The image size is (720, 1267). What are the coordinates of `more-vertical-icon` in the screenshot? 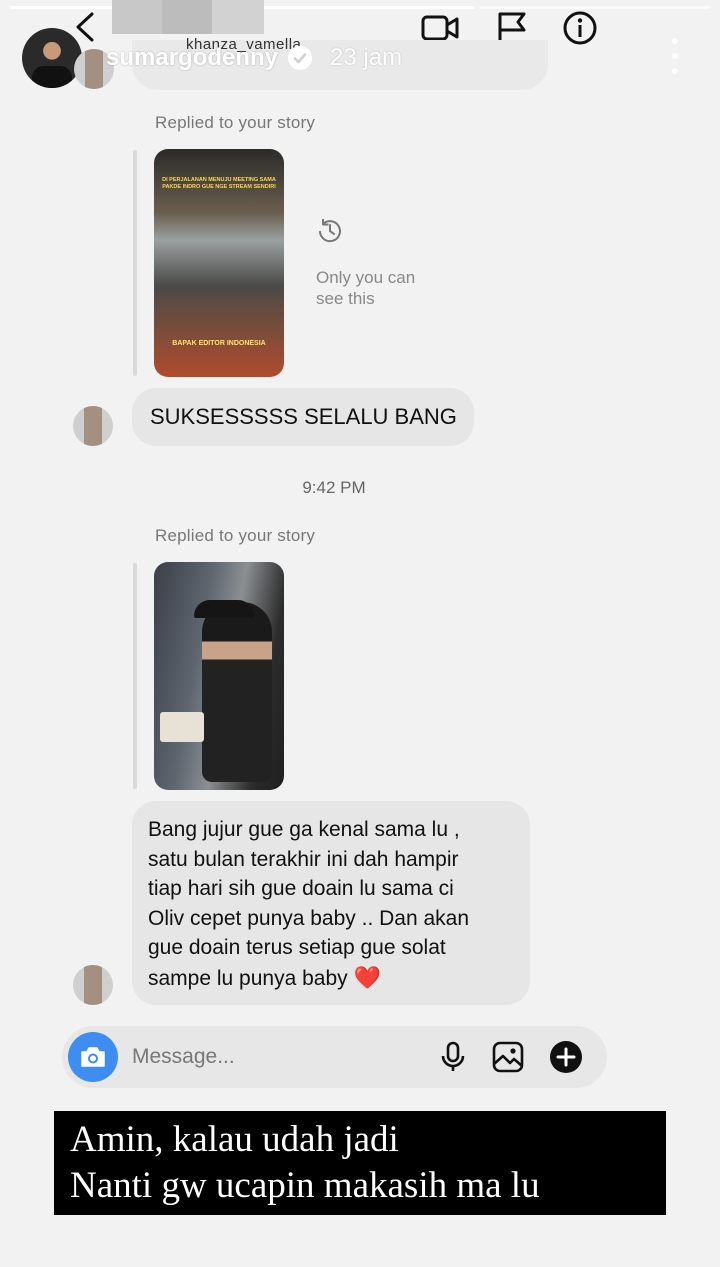 It's located at (675, 56).